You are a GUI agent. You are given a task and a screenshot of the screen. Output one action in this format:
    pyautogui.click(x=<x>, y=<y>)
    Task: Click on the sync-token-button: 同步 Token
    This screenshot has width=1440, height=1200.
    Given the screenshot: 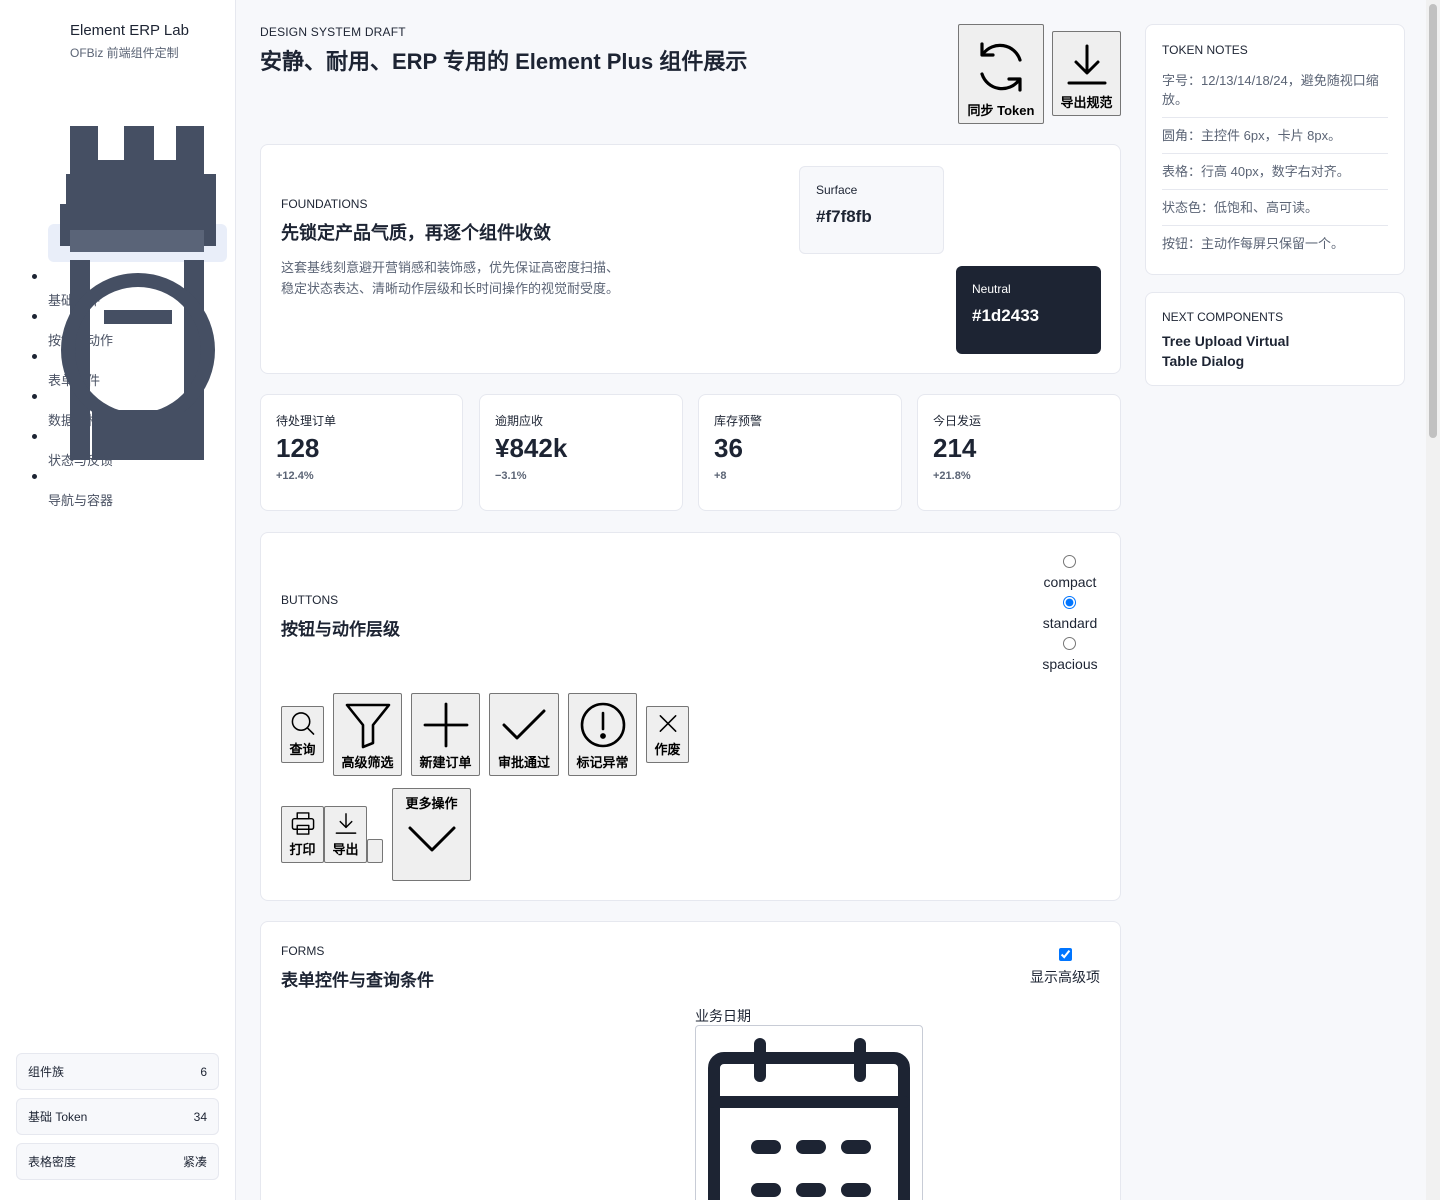 What is the action you would take?
    pyautogui.click(x=1001, y=74)
    